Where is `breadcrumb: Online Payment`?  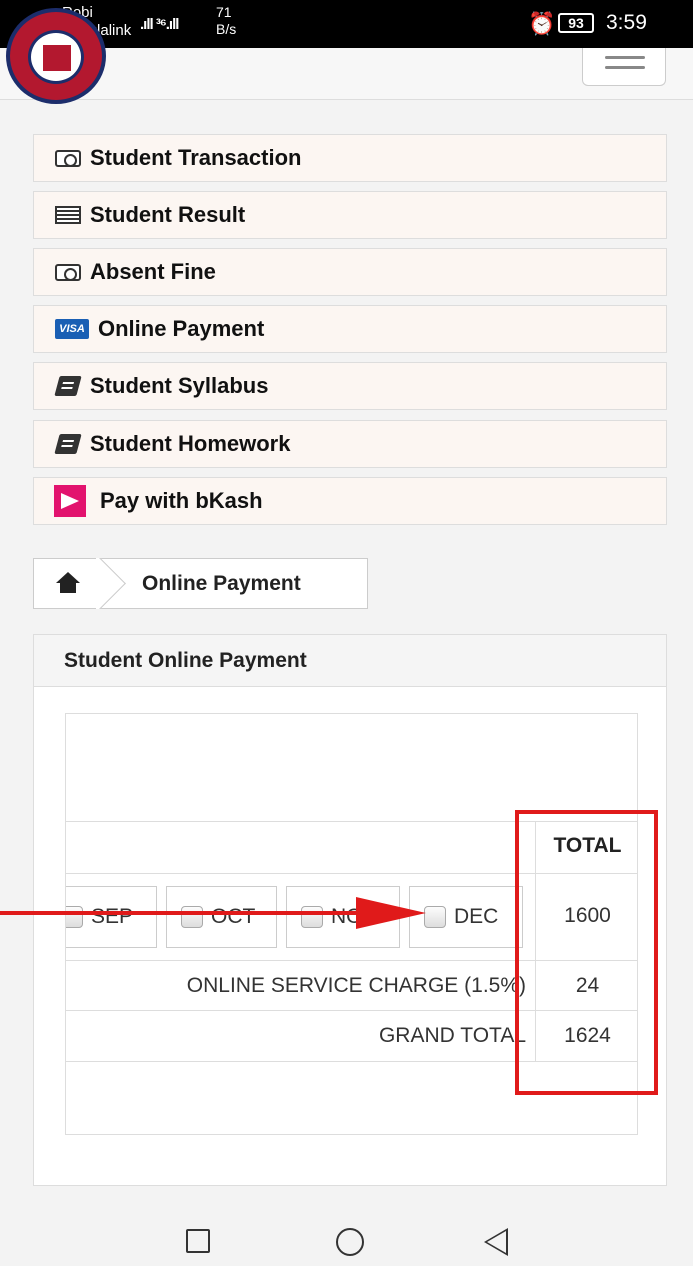
breadcrumb: Online Payment is located at coordinates (200, 583).